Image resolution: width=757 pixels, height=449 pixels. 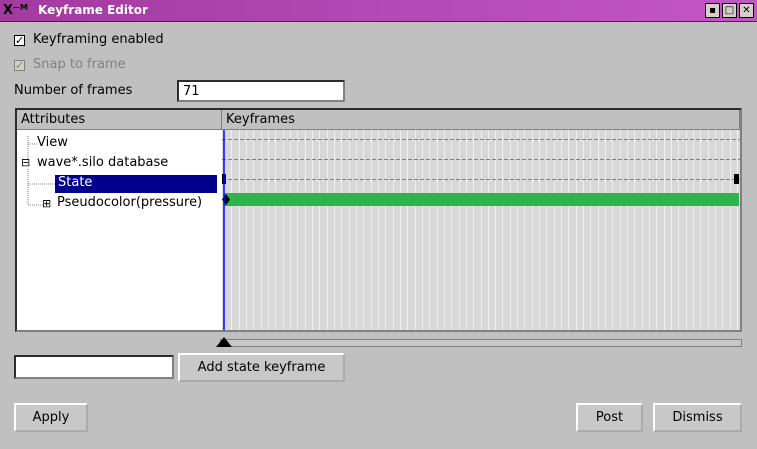 I want to click on tree-item-database: wave*.silo database, so click(x=102, y=162).